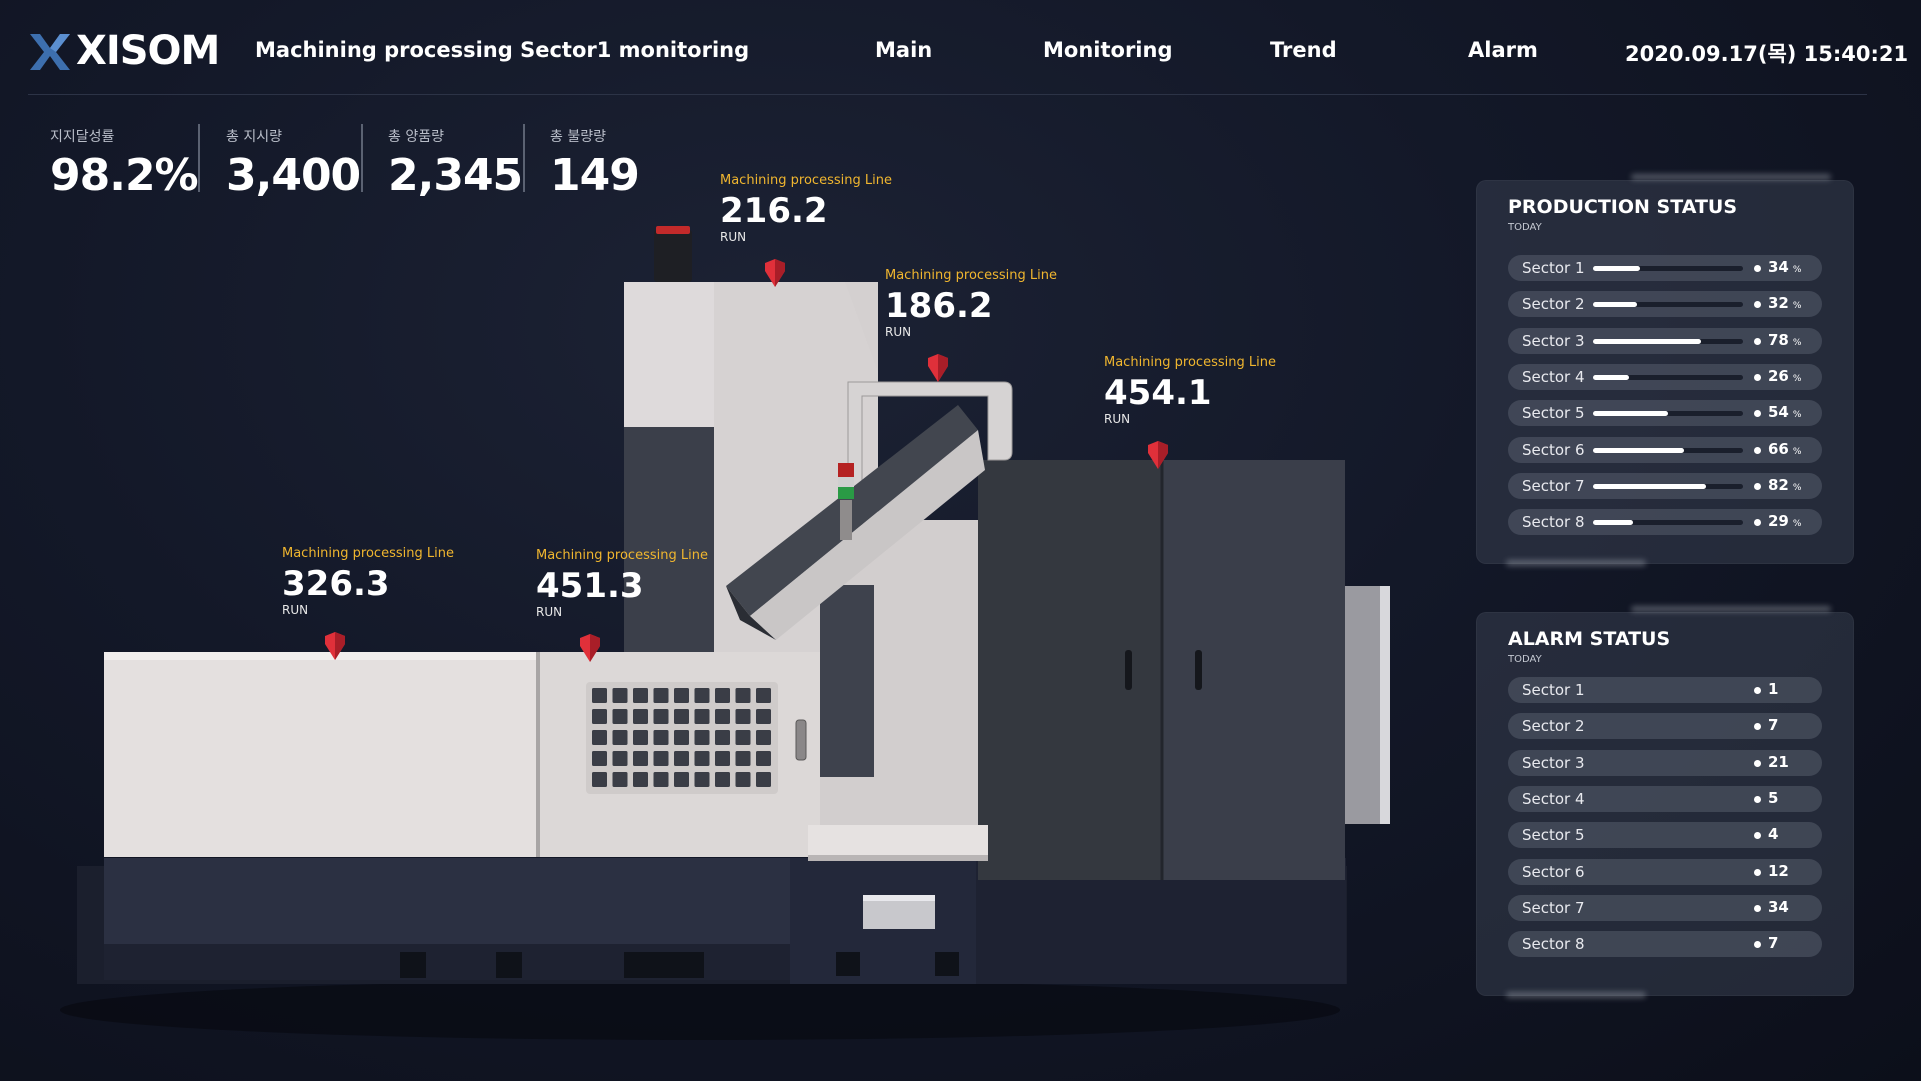  What do you see at coordinates (1778, 870) in the screenshot?
I see `alarm-count: 12` at bounding box center [1778, 870].